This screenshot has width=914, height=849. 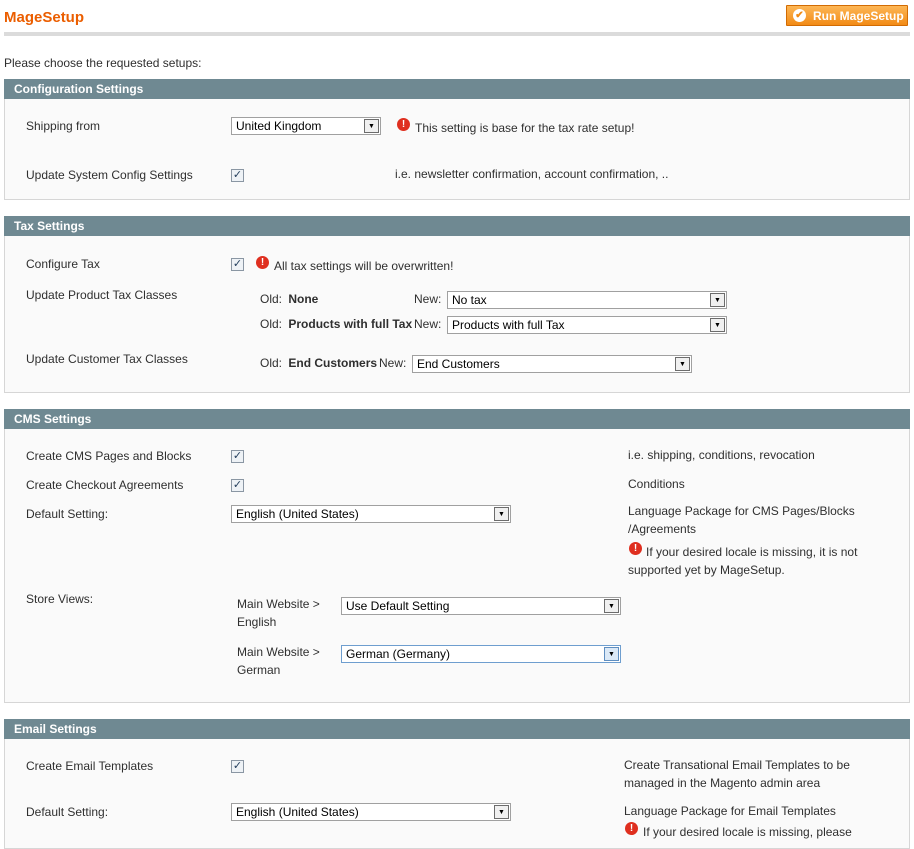 I want to click on email-default-locale-select: English (United States) ▼, so click(x=371, y=812).